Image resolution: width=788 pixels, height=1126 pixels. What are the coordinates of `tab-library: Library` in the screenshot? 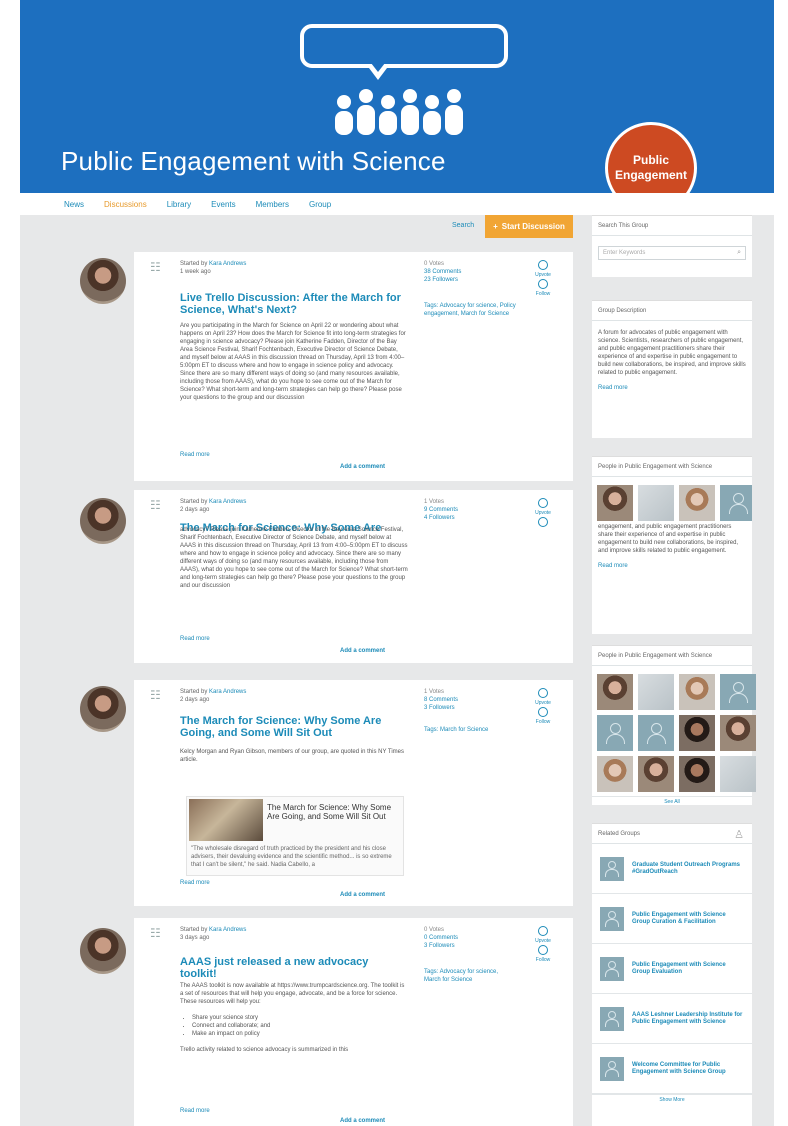 It's located at (179, 204).